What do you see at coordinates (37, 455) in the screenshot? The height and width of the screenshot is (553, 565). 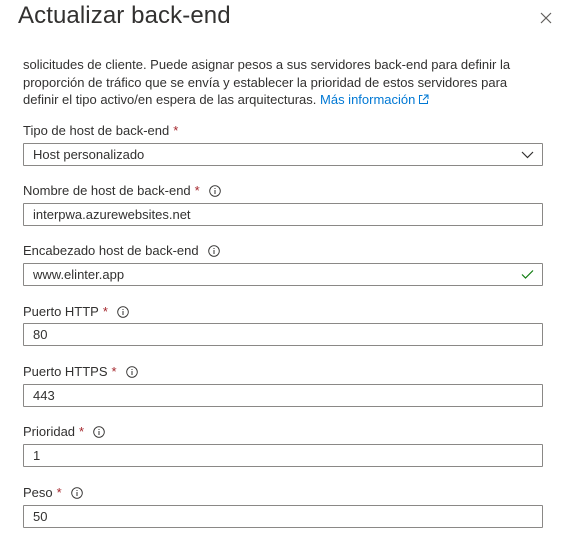 I see `priority-input-value: 1` at bounding box center [37, 455].